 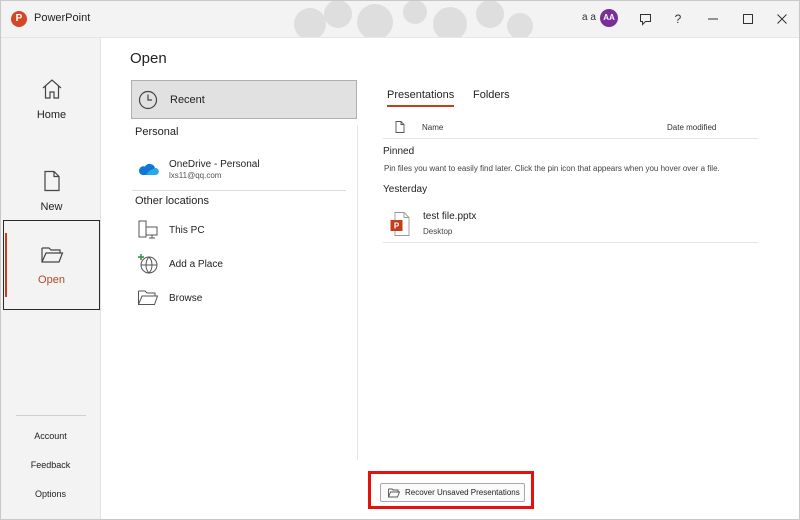 I want to click on tab-presentations: Presentations, so click(x=421, y=98).